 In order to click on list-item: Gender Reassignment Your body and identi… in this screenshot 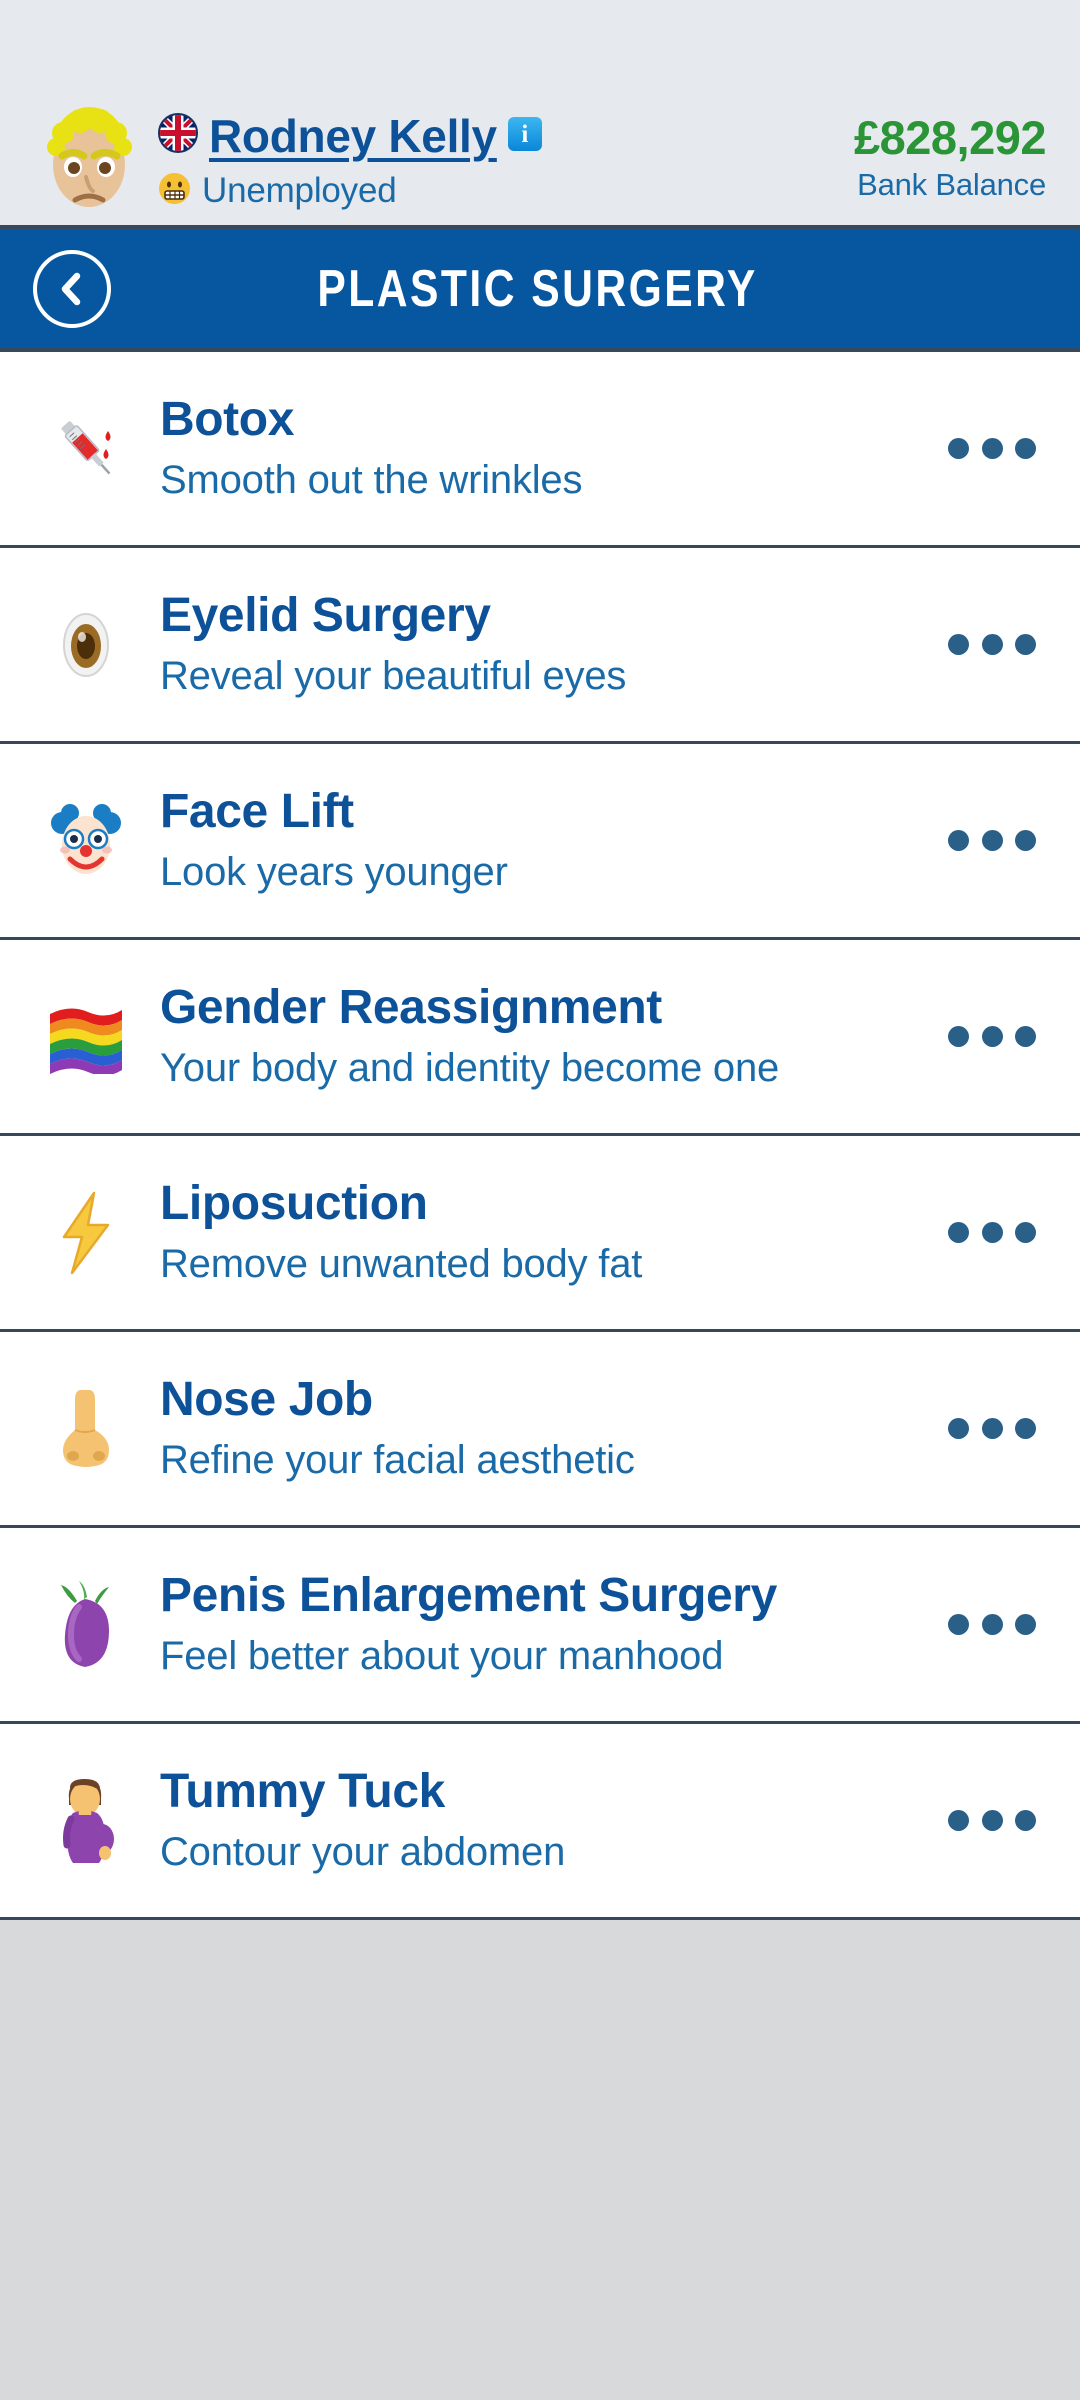, I will do `click(540, 1038)`.